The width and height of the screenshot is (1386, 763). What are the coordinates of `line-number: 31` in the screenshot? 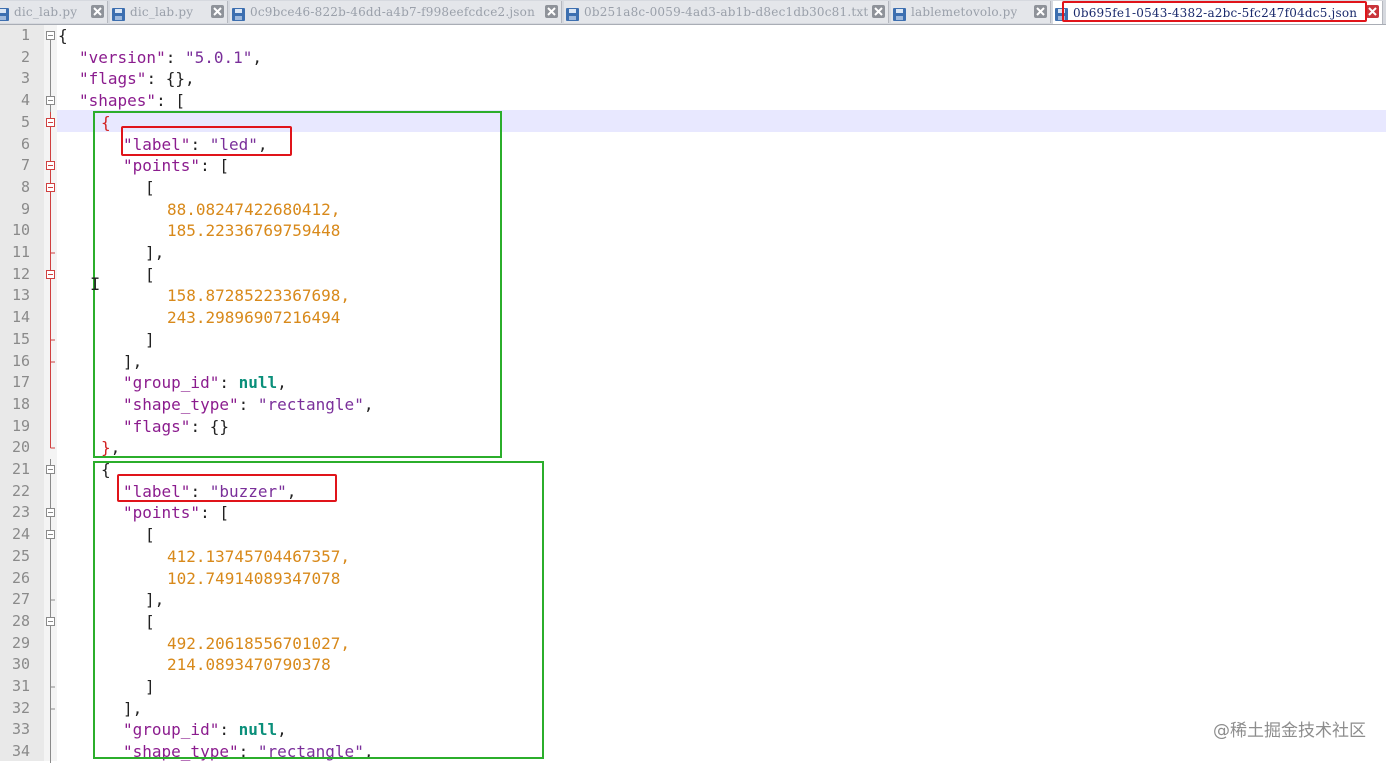 It's located at (20, 686).